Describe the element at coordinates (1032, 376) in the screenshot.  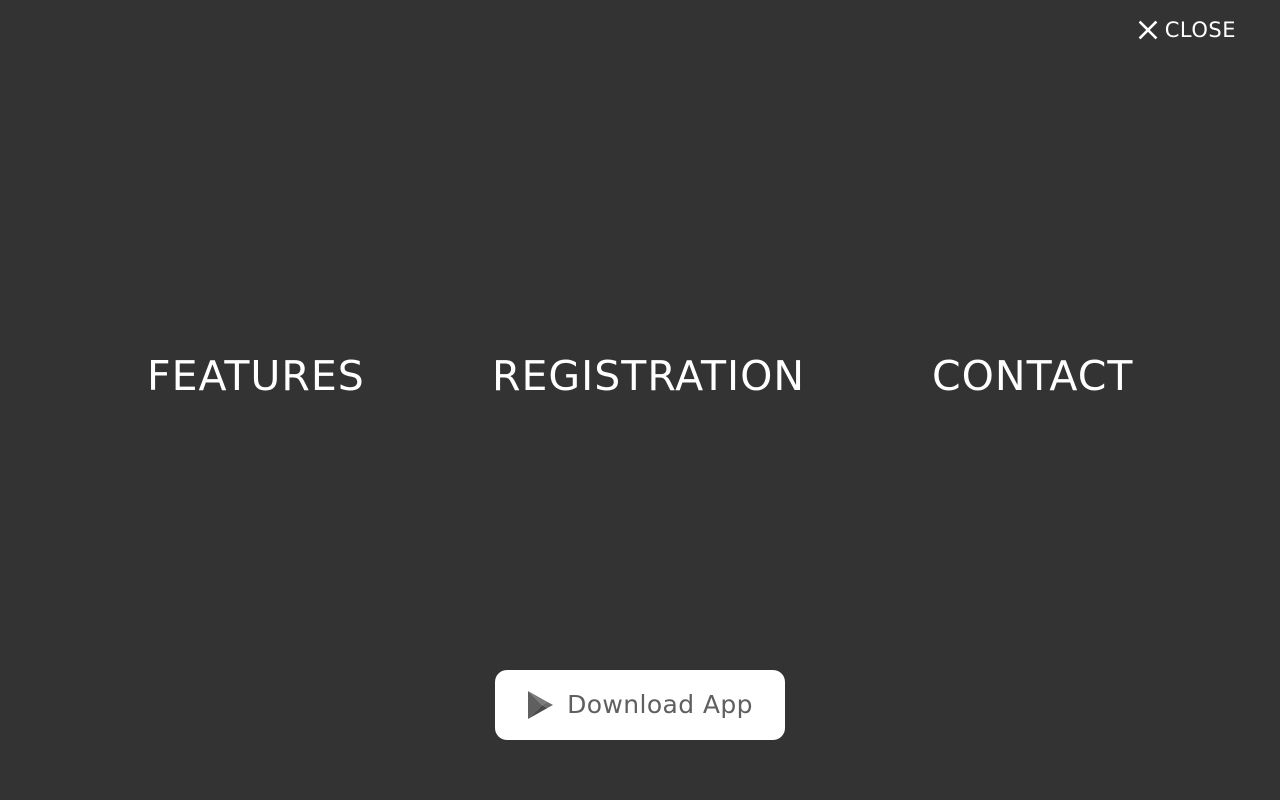
I see `menu-item-contact: CONTACT` at that location.